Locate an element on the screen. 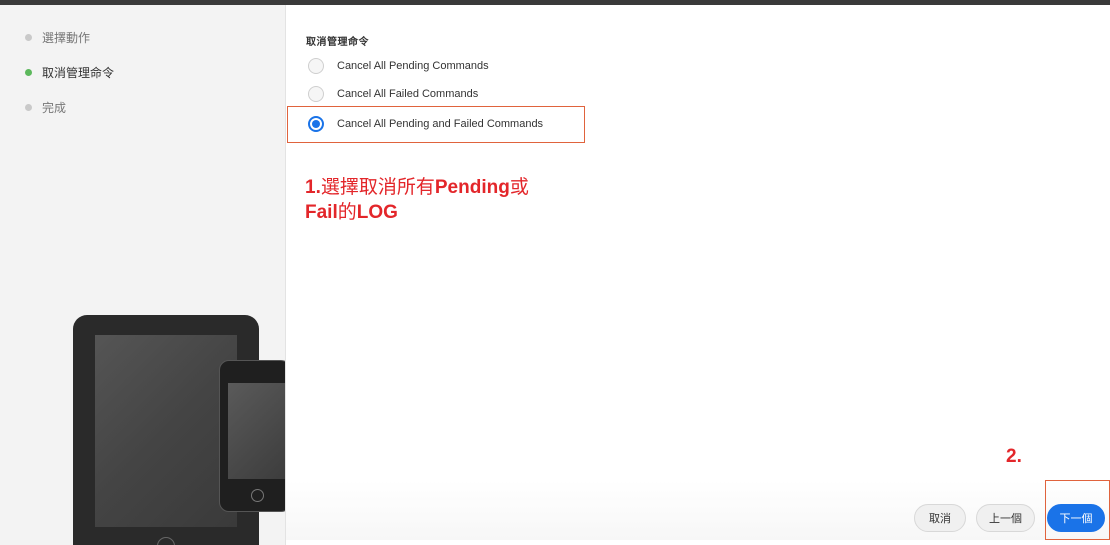 This screenshot has width=1110, height=545. annotation-text: Pending is located at coordinates (472, 187).